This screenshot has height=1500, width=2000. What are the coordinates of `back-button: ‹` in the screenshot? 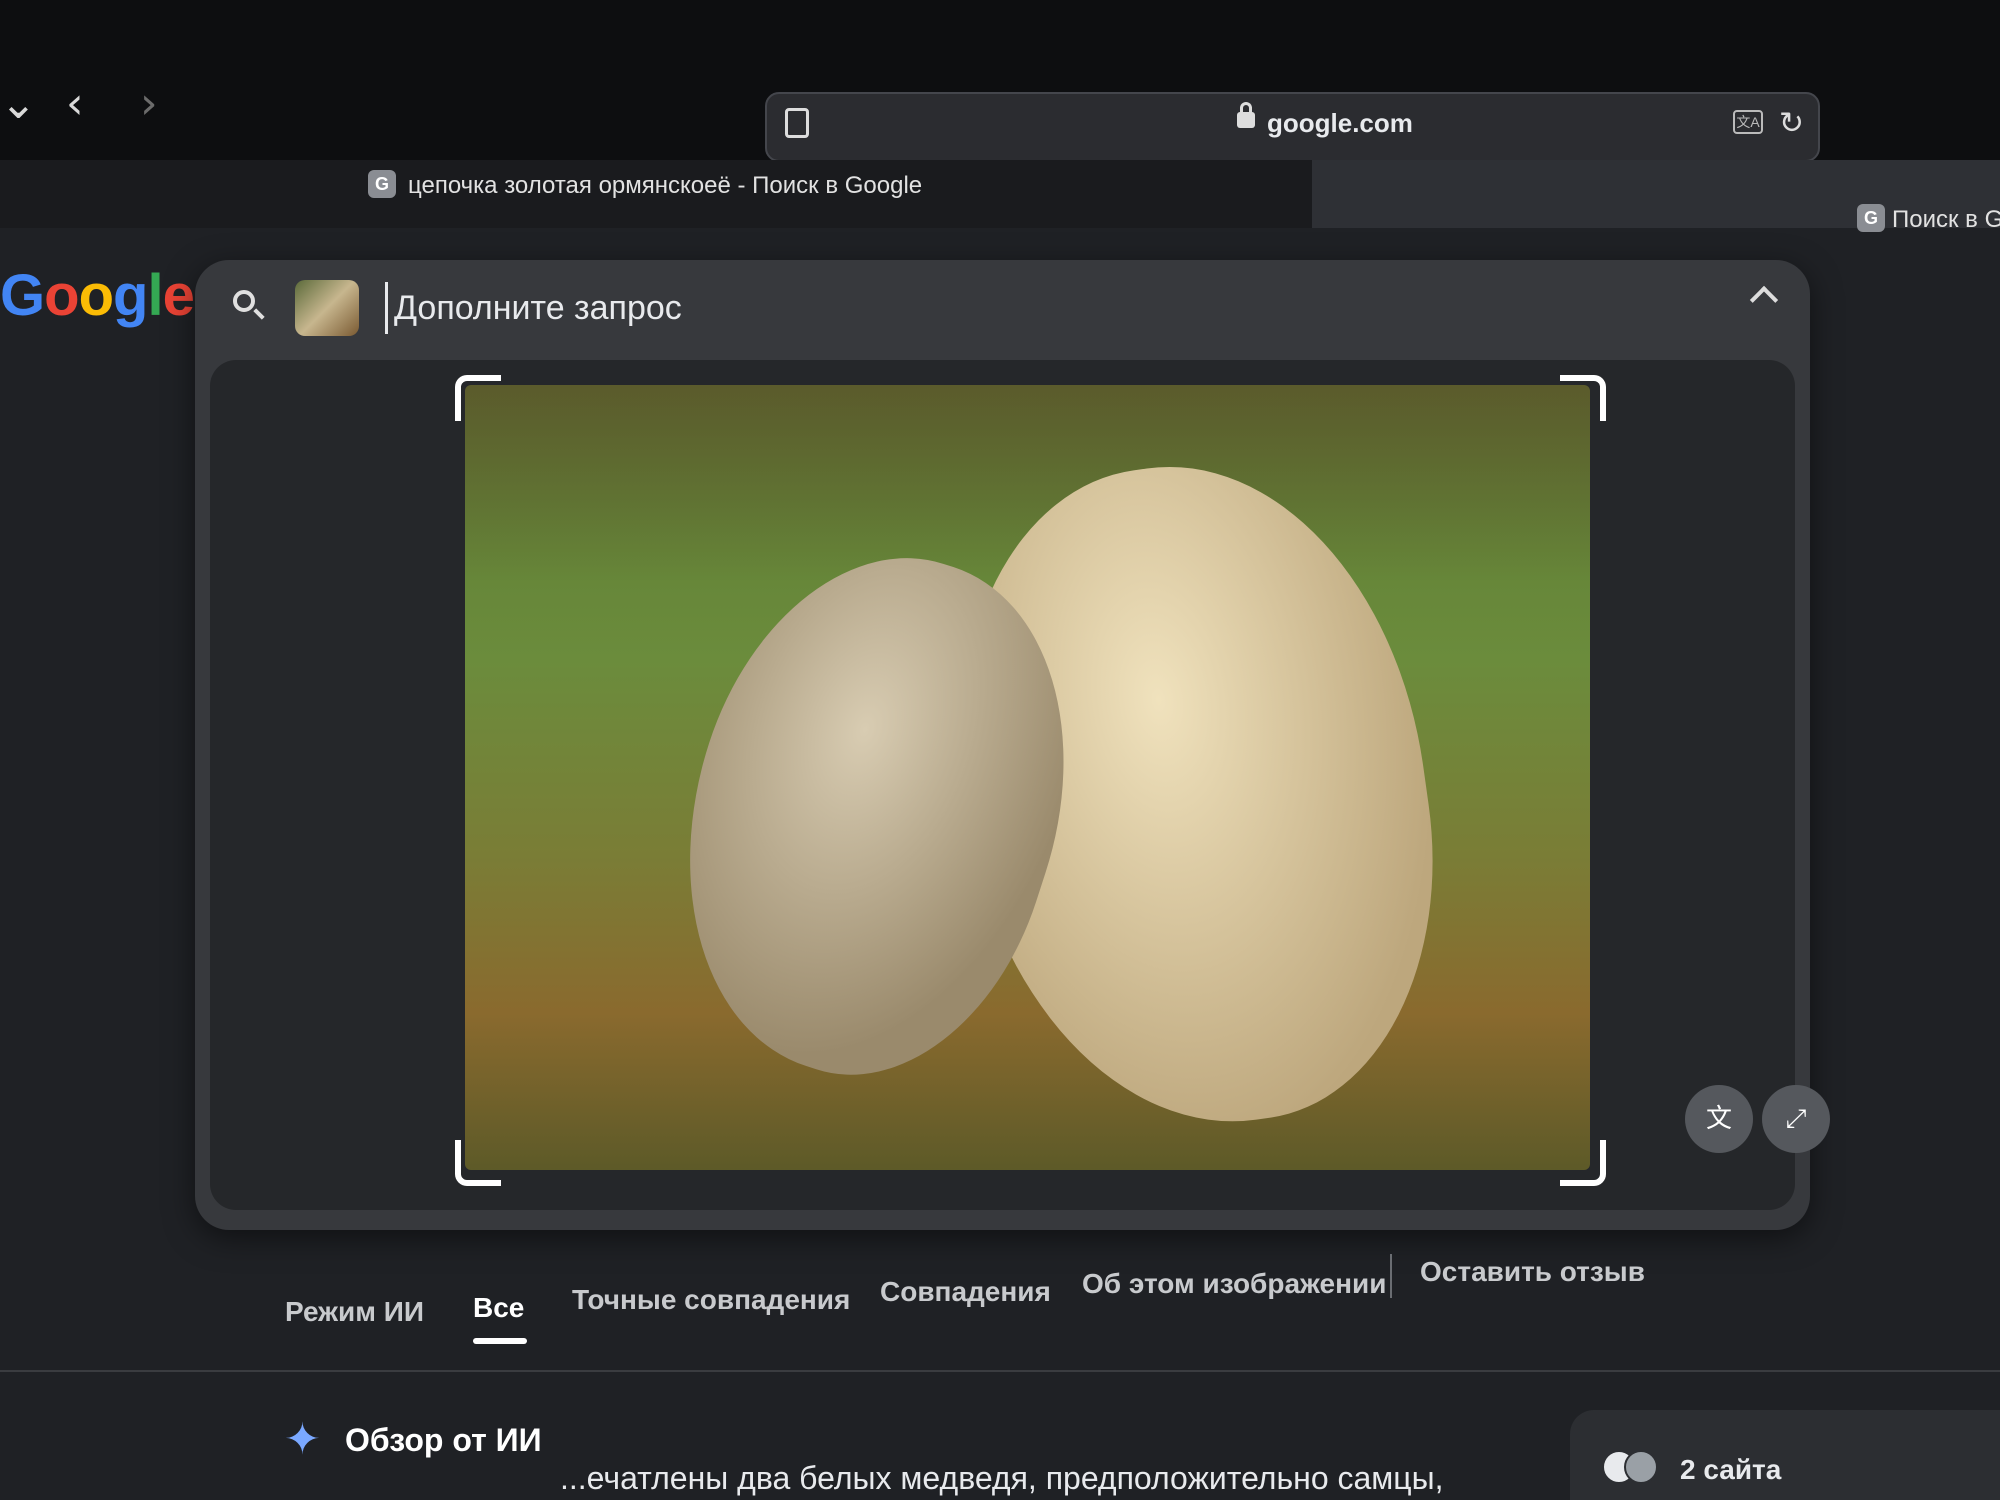 It's located at (75, 103).